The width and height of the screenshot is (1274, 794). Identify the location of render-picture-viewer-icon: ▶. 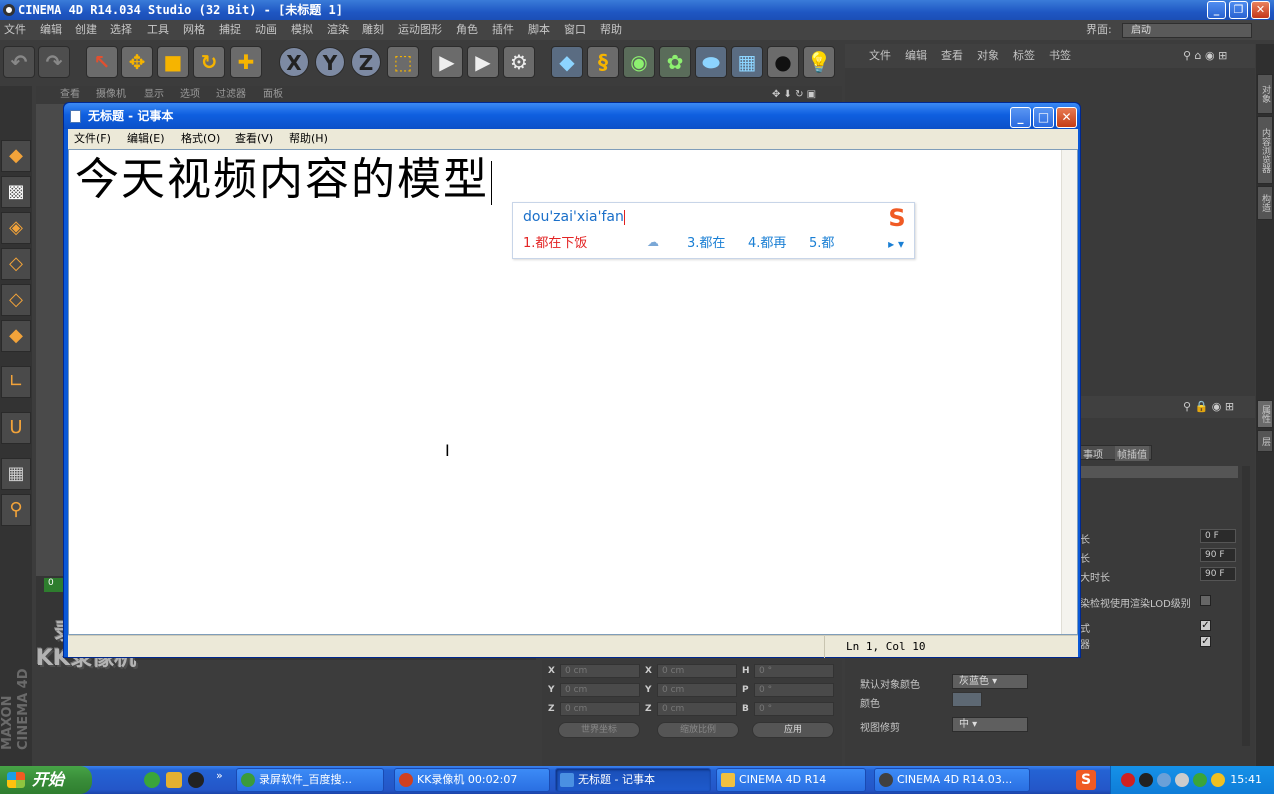
(483, 62).